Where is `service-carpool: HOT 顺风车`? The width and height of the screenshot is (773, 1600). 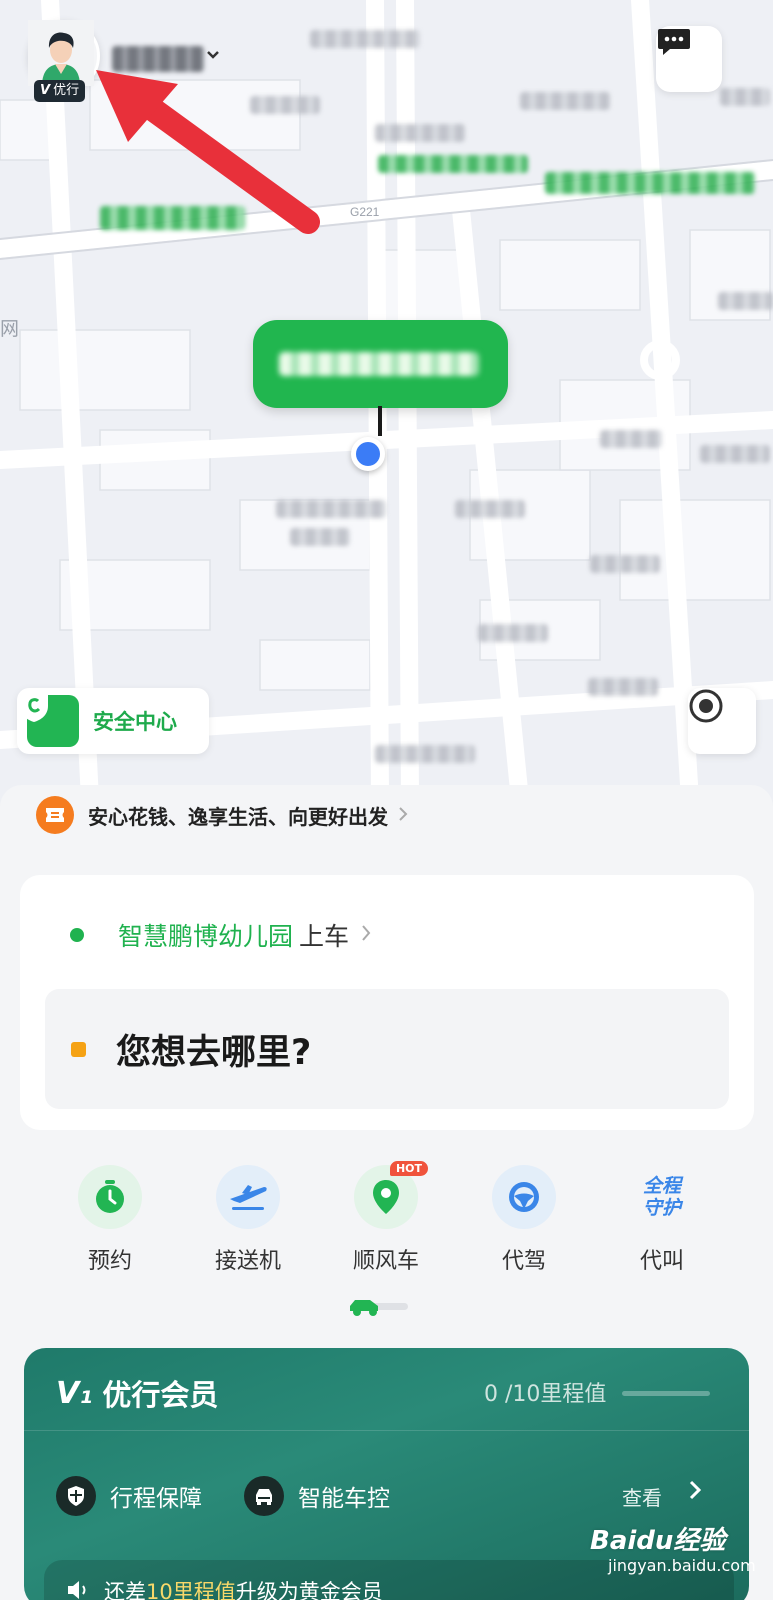 service-carpool: HOT 顺风车 is located at coordinates (386, 1218).